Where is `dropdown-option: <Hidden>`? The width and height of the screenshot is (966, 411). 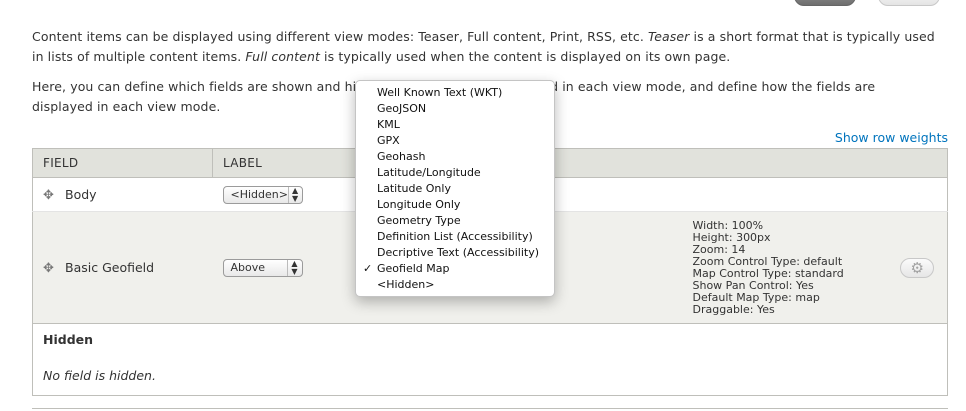
dropdown-option: <Hidden> is located at coordinates (455, 285).